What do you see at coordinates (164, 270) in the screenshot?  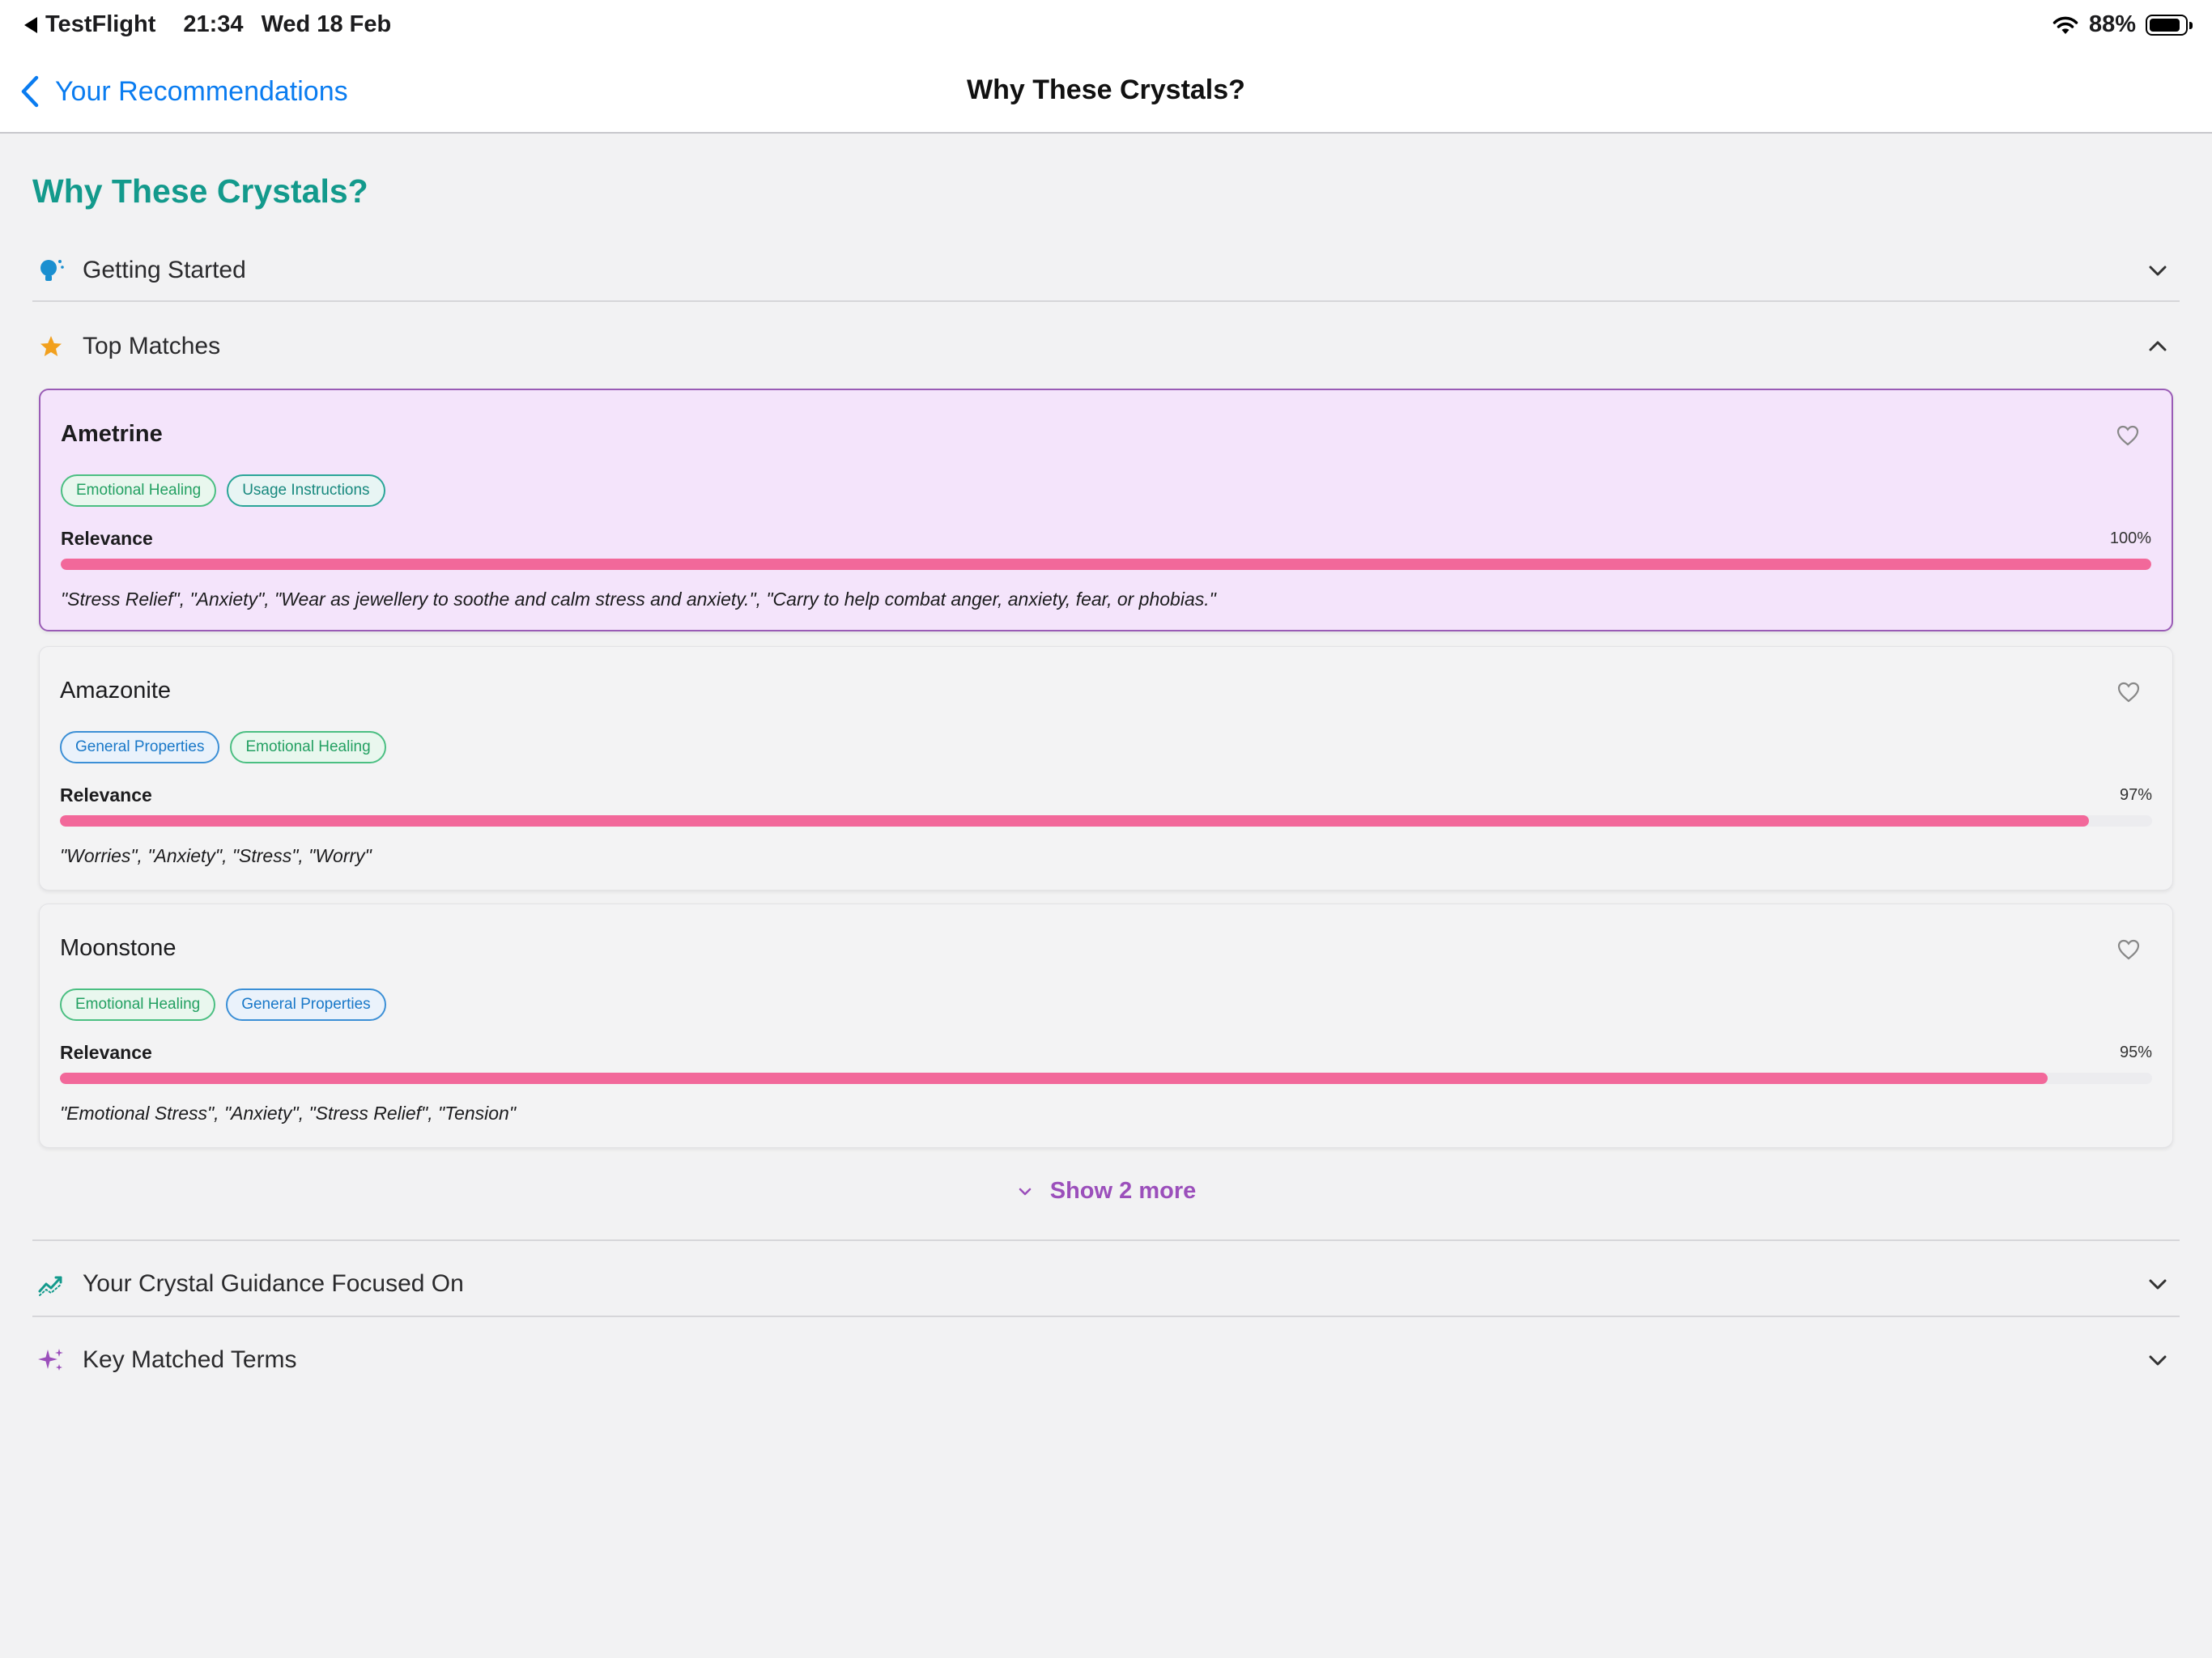 I see `section-label-getting-started: Getting Started` at bounding box center [164, 270].